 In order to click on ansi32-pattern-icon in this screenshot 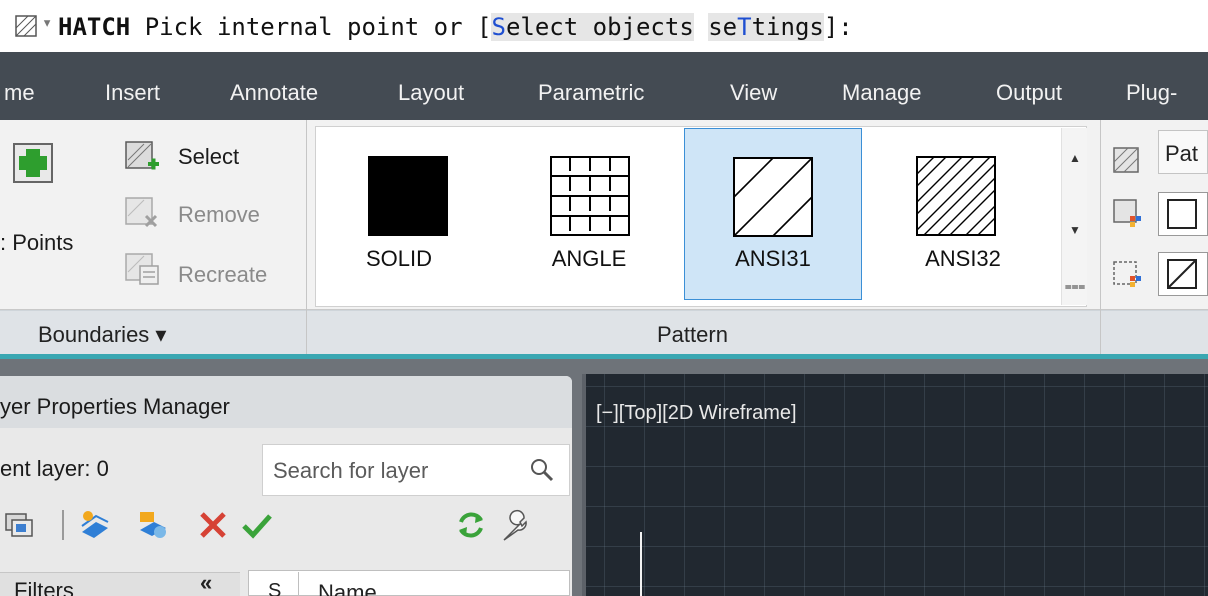, I will do `click(956, 196)`.